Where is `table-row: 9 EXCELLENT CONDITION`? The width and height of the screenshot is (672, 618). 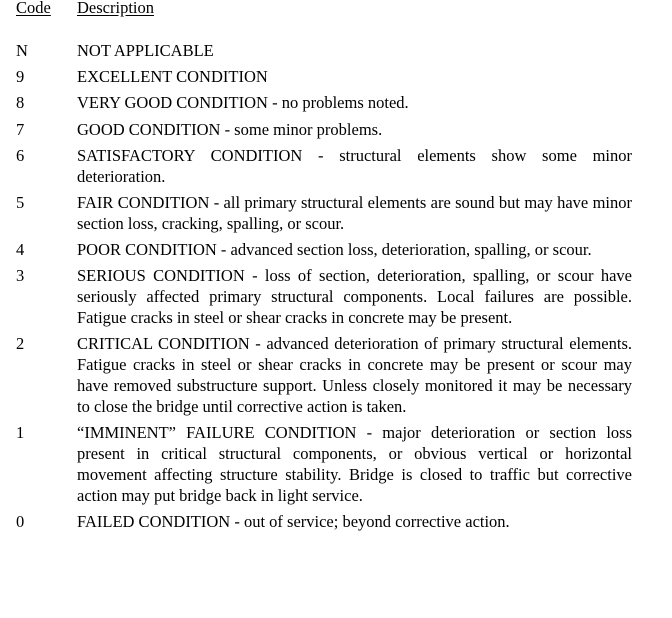
table-row: 9 EXCELLENT CONDITION is located at coordinates (324, 76).